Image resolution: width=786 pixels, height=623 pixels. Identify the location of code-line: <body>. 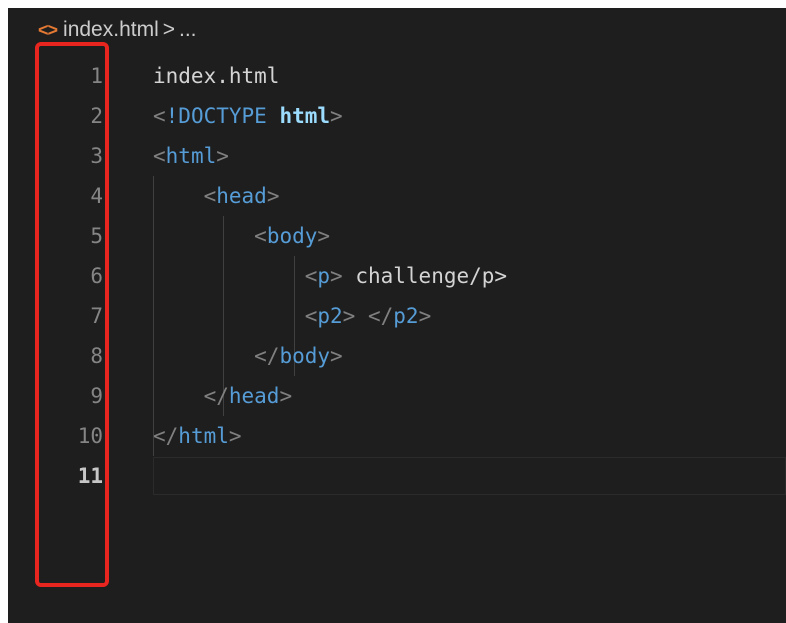
(241, 236).